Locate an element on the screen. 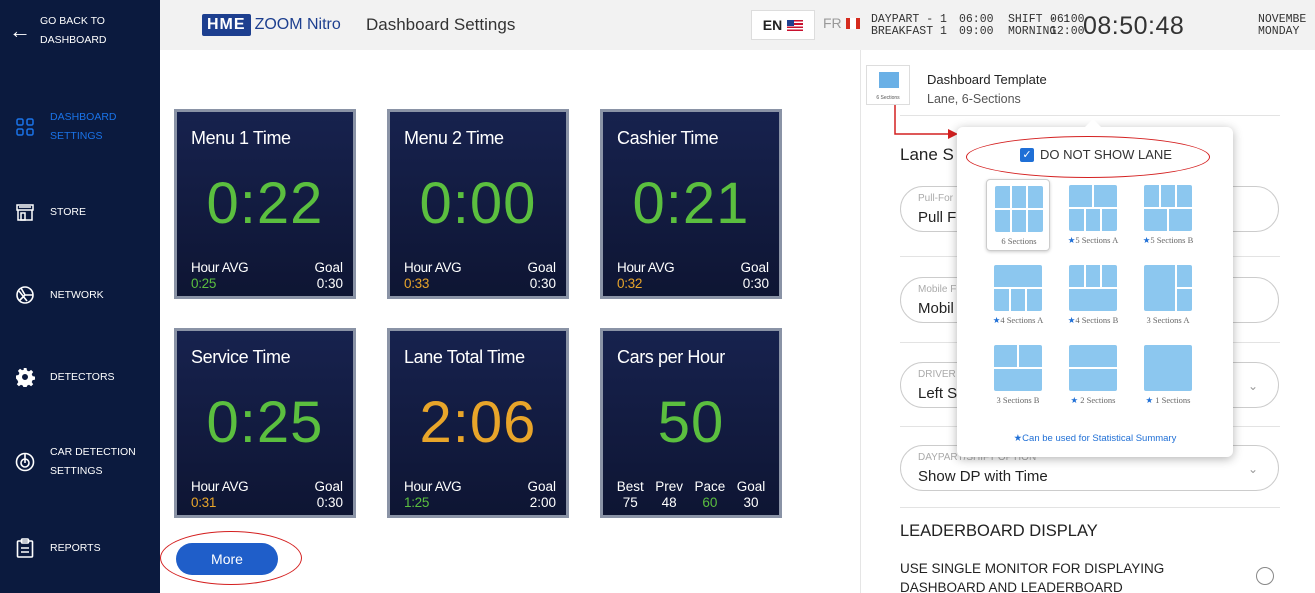 The width and height of the screenshot is (1315, 593). shift-times: 06:00 12:00 is located at coordinates (1067, 26).